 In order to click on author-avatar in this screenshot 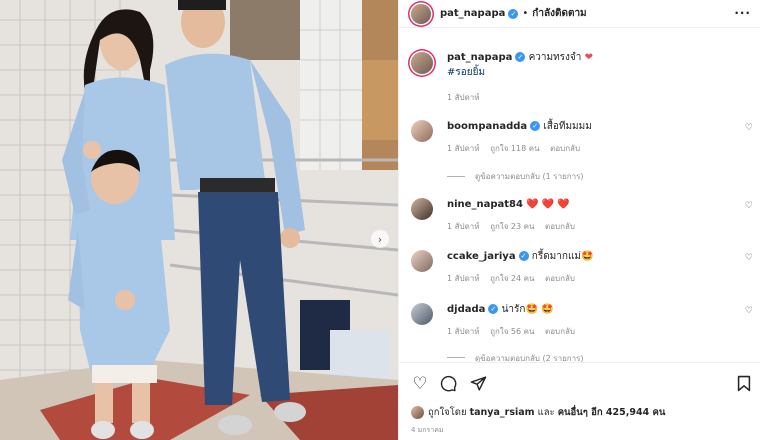, I will do `click(421, 13)`.